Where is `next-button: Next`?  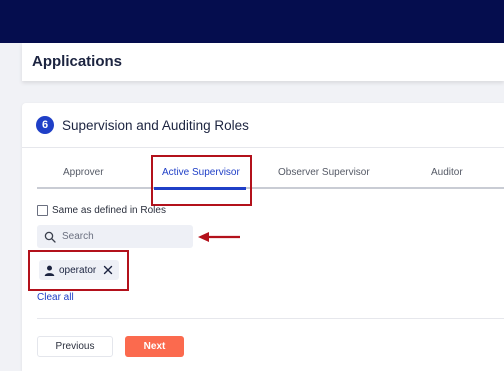
next-button: Next is located at coordinates (154, 346).